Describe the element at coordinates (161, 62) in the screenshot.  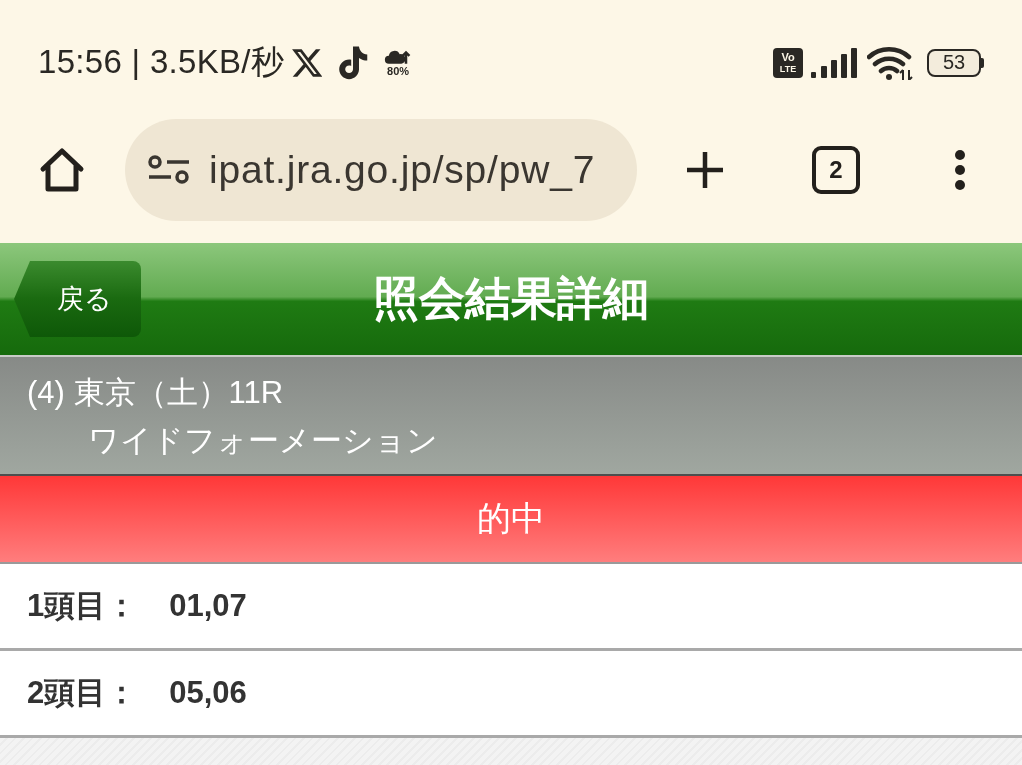
I see `status-time-speed: 15:56 | 3.5KB/秒` at that location.